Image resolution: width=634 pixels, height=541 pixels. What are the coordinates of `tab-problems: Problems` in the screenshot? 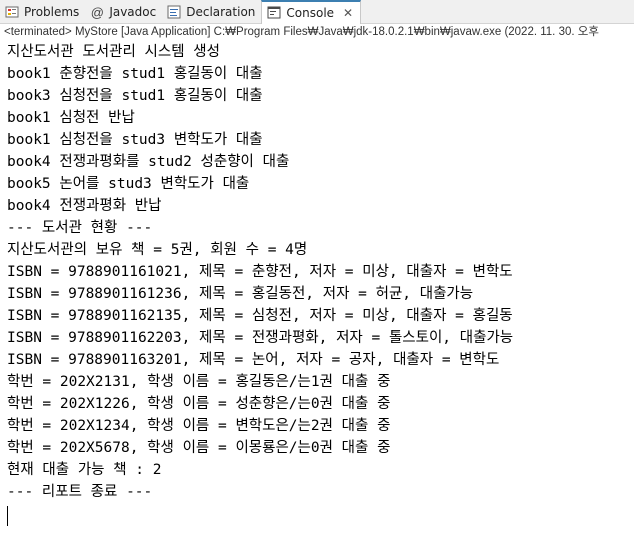 It's located at (42, 12).